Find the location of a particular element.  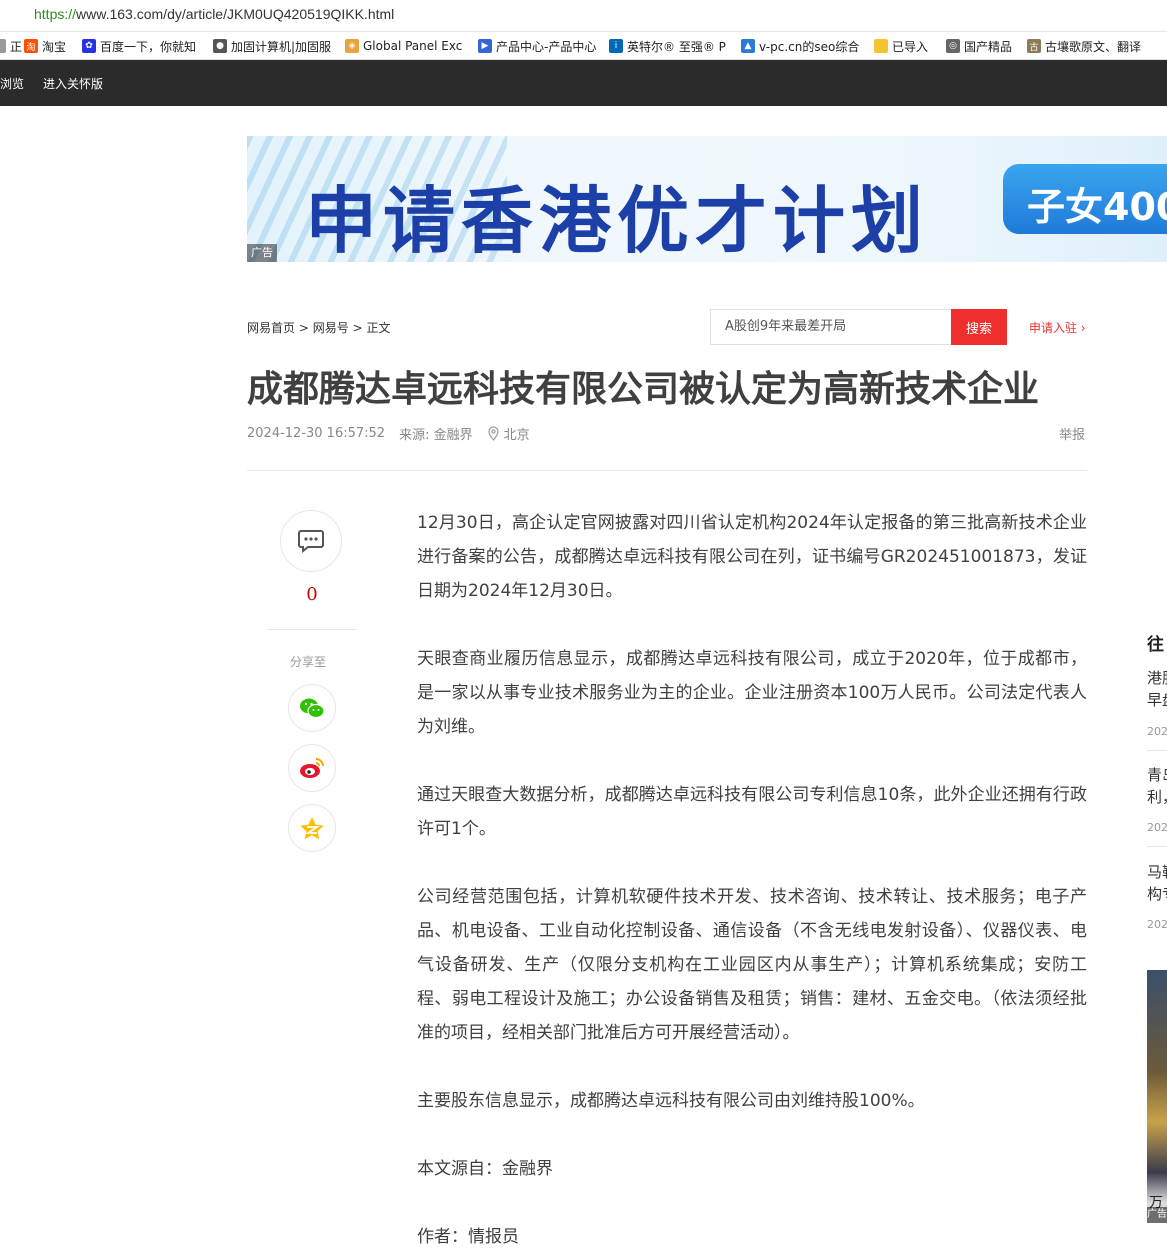

sidebar-news-line: 港股 is located at coordinates (1157, 678).